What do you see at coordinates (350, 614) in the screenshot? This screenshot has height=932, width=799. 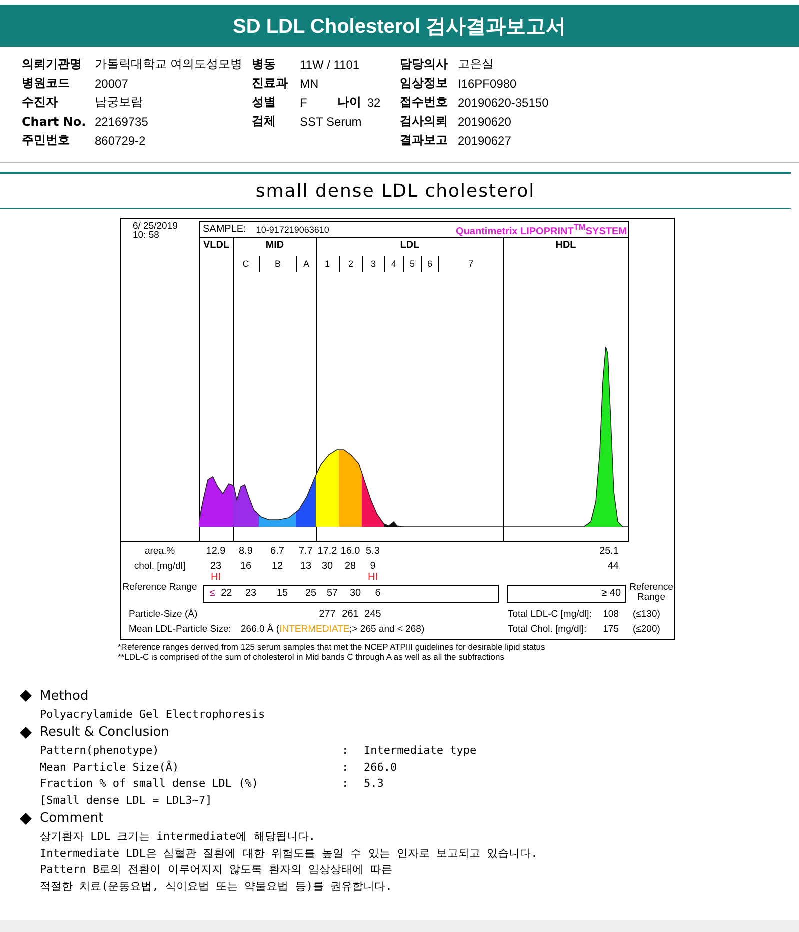 I see `table-cell-text: 261` at bounding box center [350, 614].